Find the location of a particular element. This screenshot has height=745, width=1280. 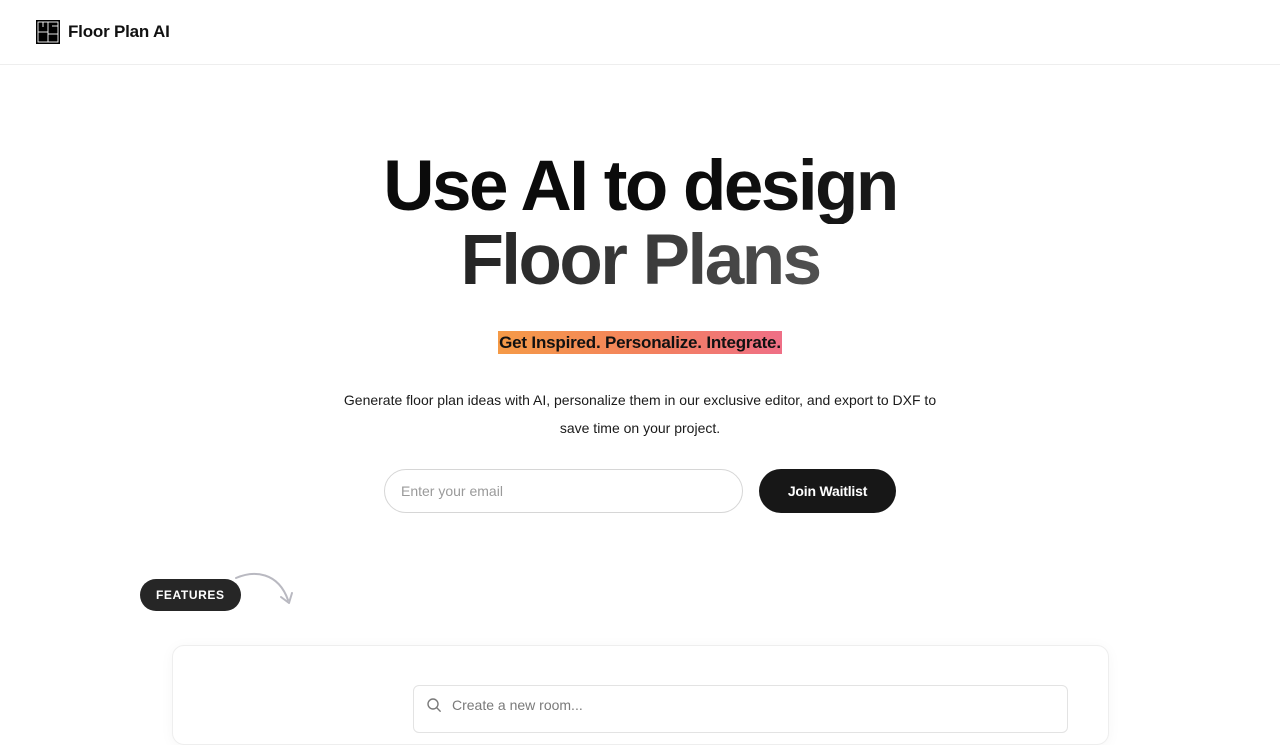

hero-title-line-1: Use AI to design is located at coordinates (640, 187).